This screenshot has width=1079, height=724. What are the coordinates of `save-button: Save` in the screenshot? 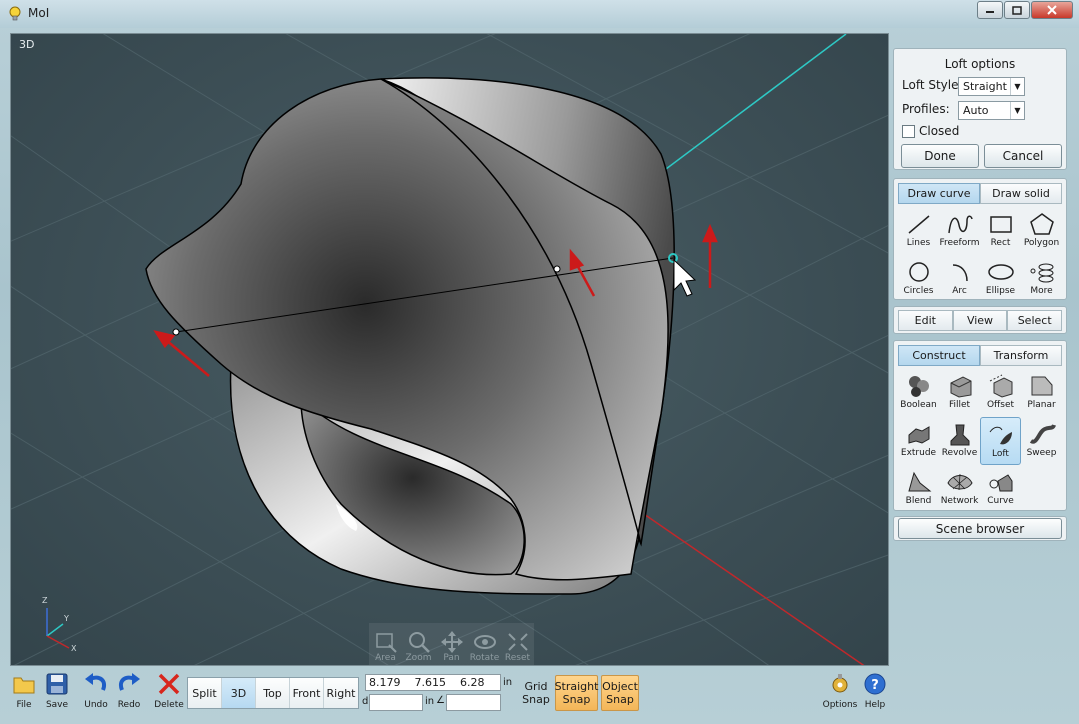 It's located at (57, 694).